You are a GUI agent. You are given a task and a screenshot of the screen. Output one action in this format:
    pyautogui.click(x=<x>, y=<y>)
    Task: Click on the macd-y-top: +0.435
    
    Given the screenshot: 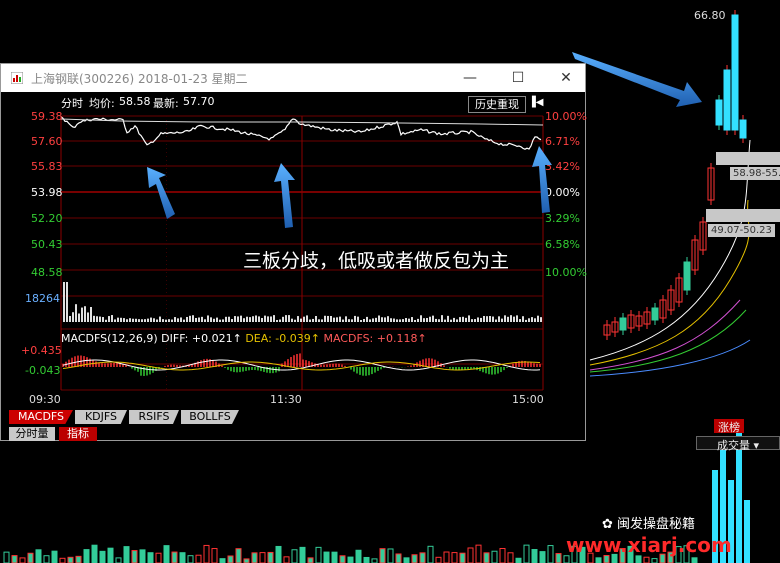 What is the action you would take?
    pyautogui.click(x=41, y=350)
    